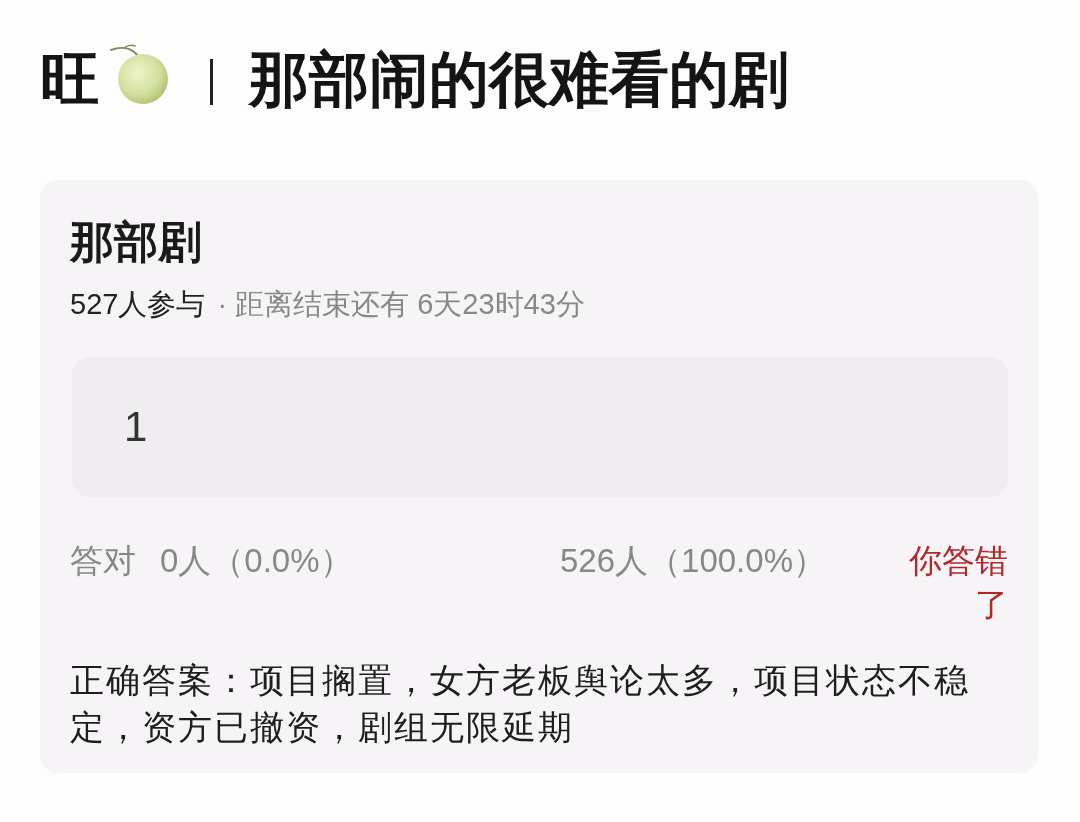 Image resolution: width=1080 pixels, height=822 pixels. Describe the element at coordinates (519, 80) in the screenshot. I see `page-title: 那部闹的很难看的剧` at that location.